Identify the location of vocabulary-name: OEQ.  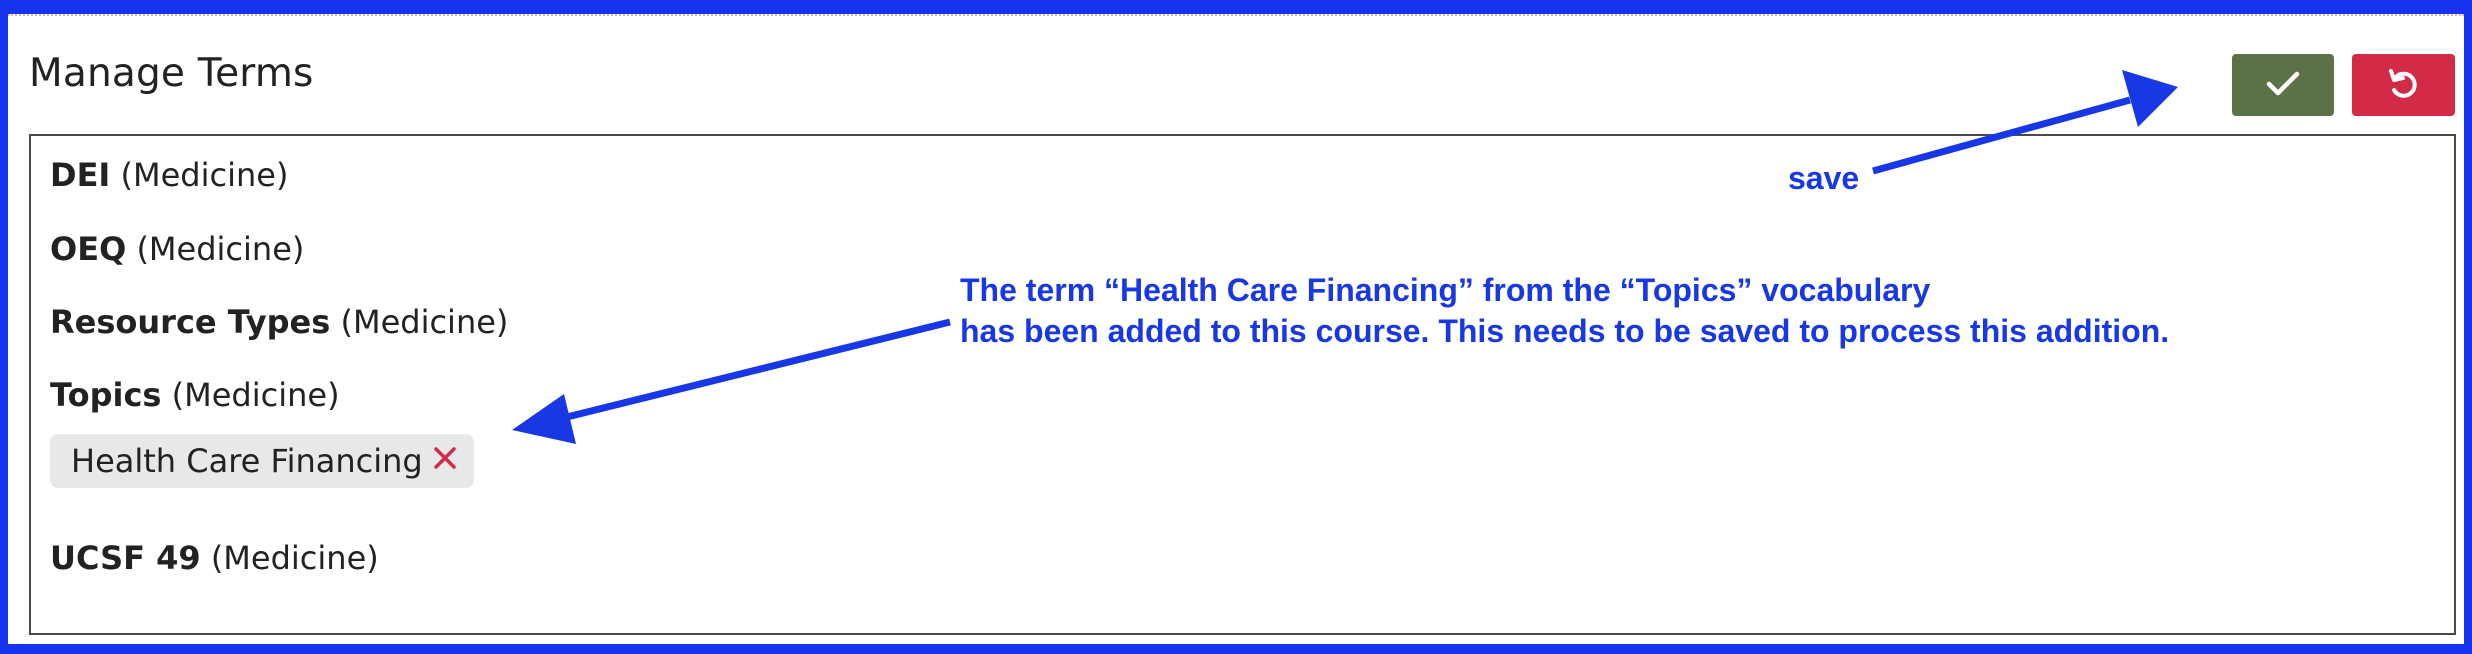
(88, 249).